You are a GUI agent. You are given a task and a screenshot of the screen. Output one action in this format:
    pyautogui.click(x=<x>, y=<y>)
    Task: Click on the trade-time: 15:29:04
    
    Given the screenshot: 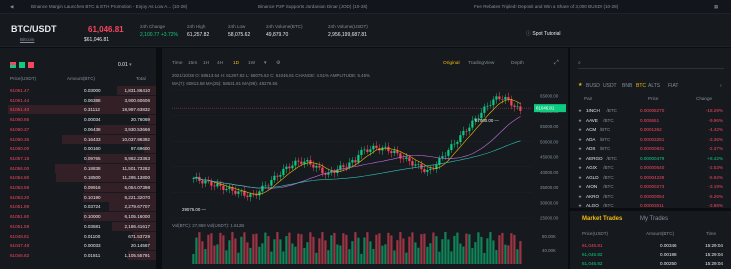 What is the action you would take?
    pyautogui.click(x=714, y=263)
    